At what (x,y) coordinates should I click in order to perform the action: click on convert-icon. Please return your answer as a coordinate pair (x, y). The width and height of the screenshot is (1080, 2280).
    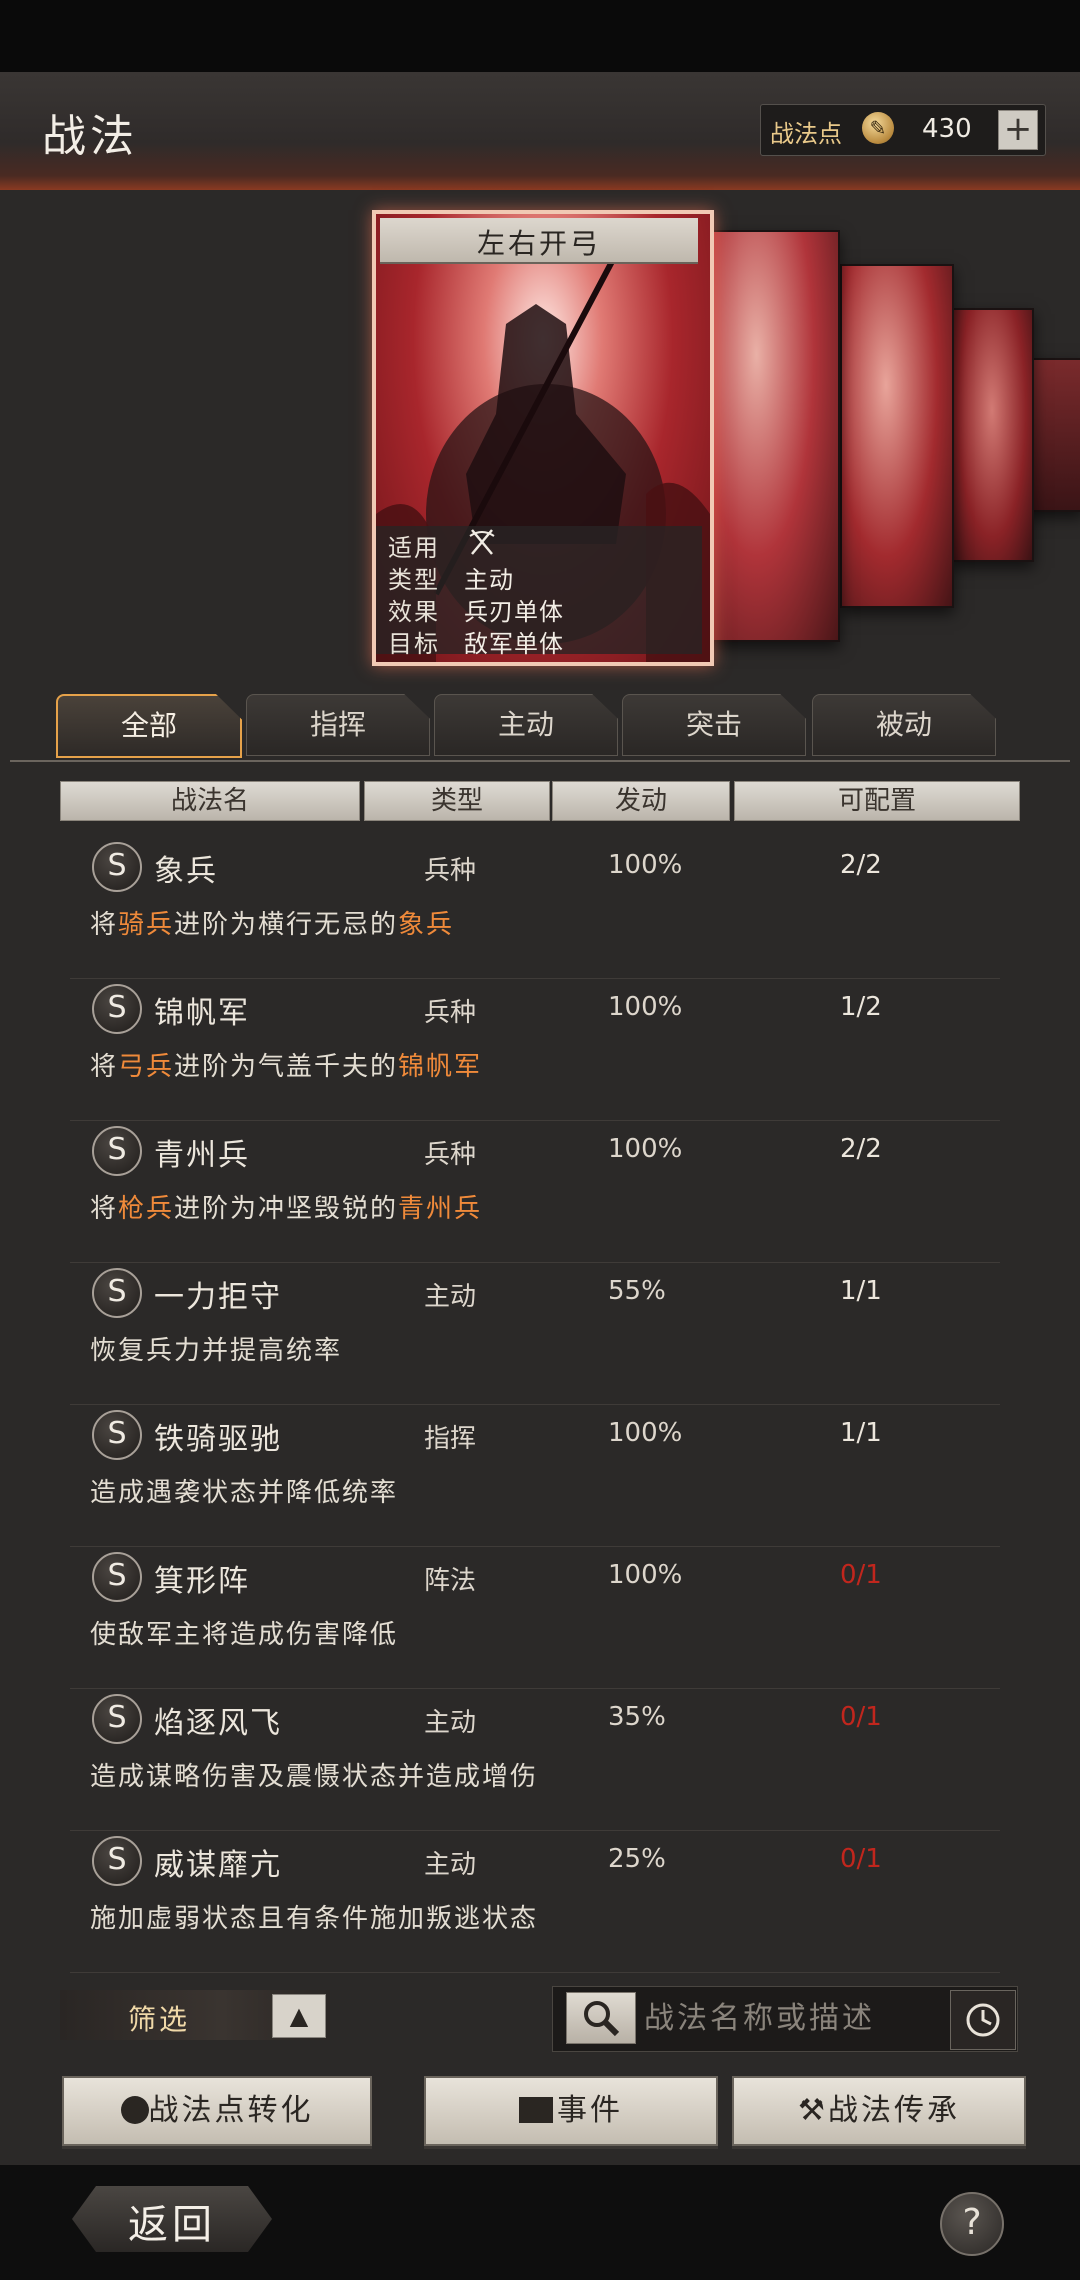
    Looking at the image, I should click on (134, 2110).